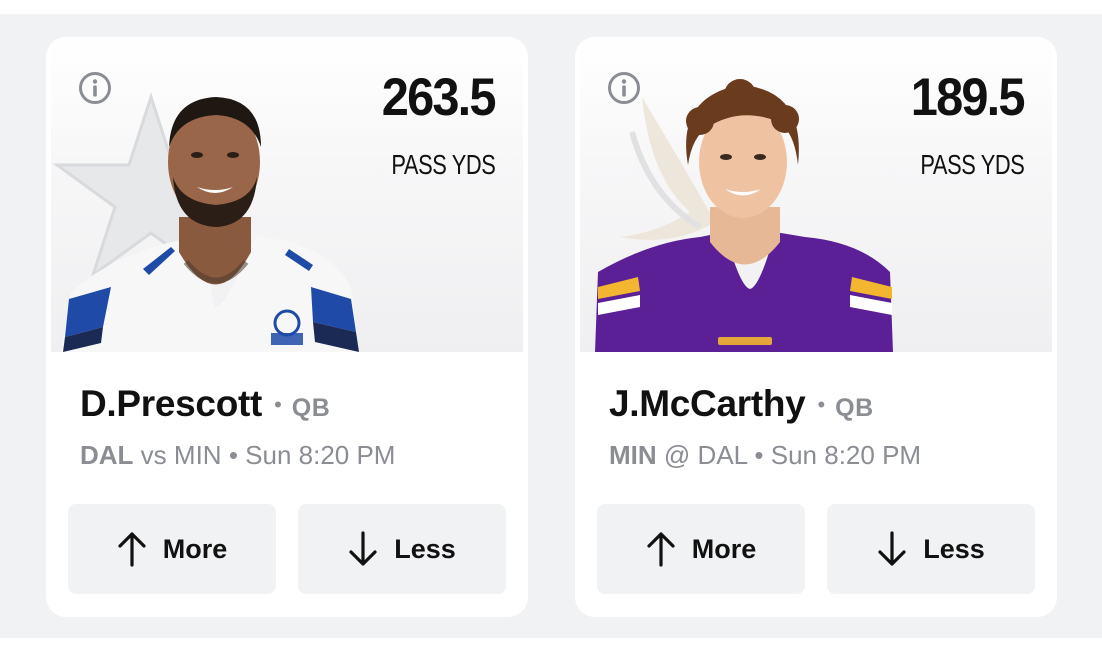 This screenshot has width=1102, height=654. I want to click on stat-line-value: 189.5, so click(968, 97).